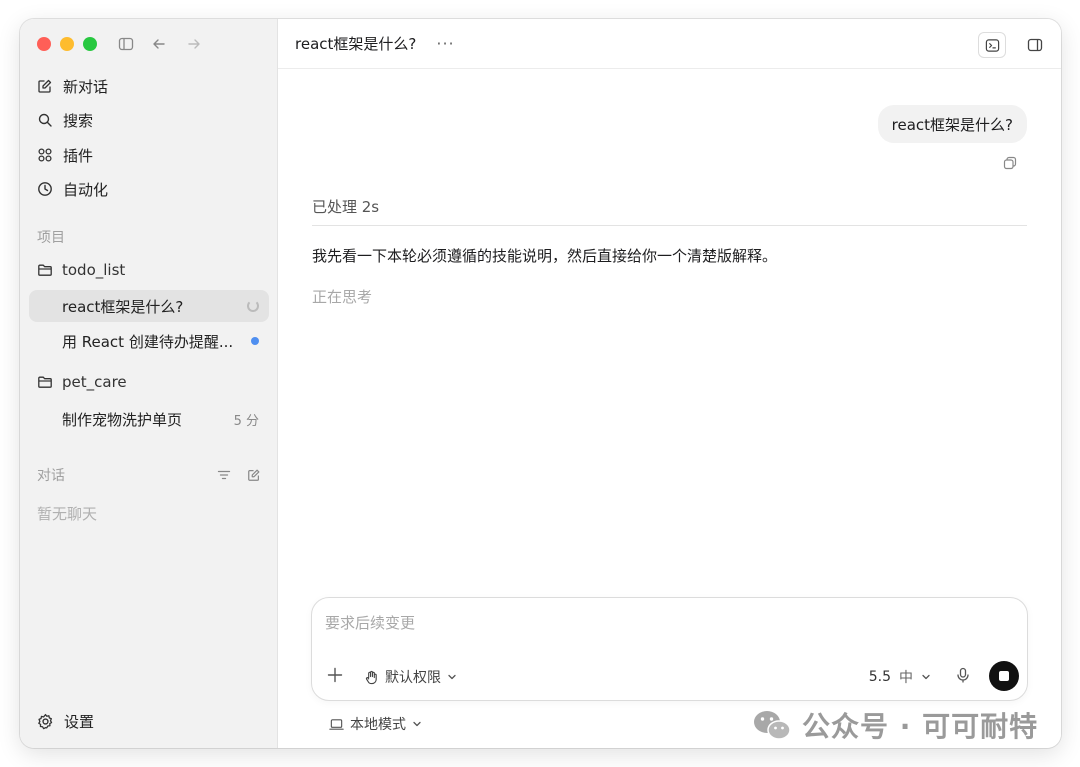 The width and height of the screenshot is (1080, 767). I want to click on search-label: 搜索, so click(78, 120).